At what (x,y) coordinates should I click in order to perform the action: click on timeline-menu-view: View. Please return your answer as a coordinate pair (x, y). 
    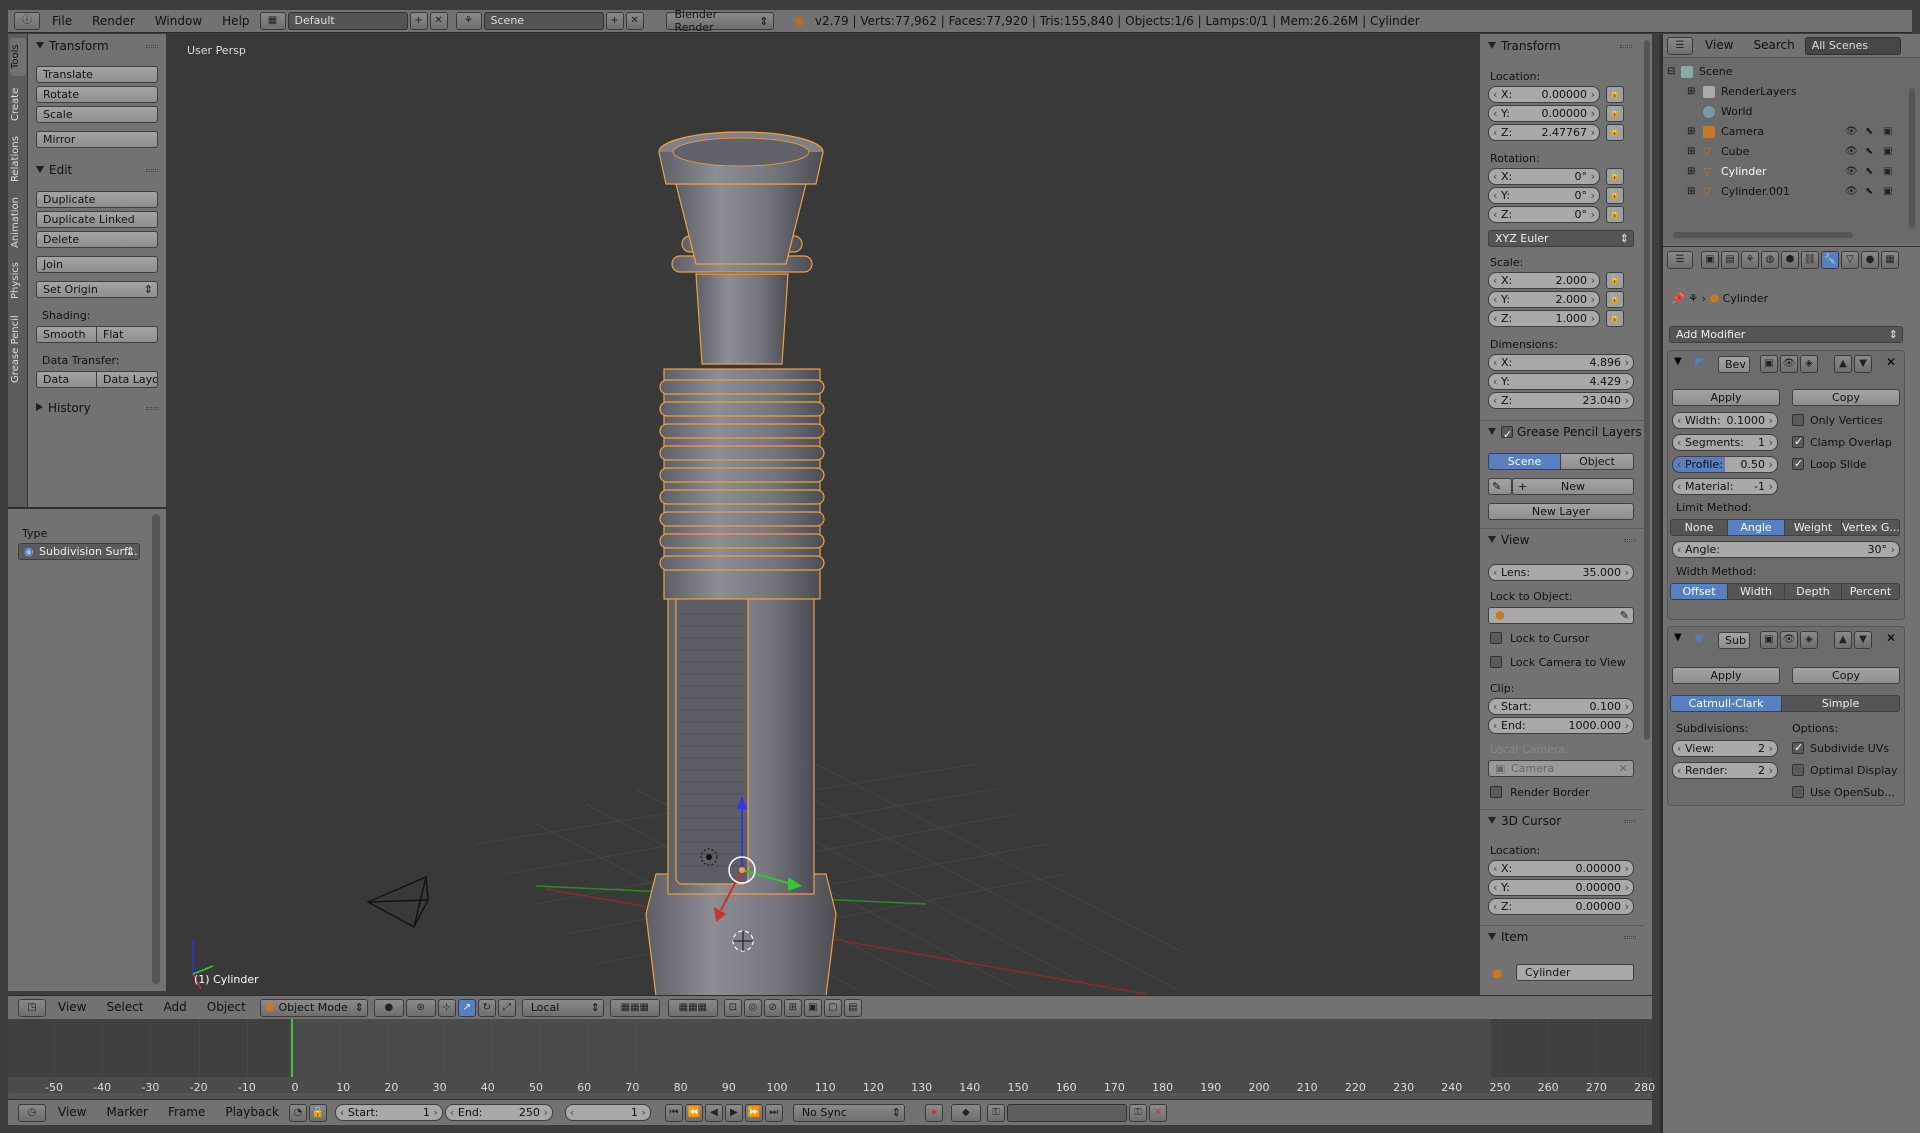
    Looking at the image, I should click on (72, 1112).